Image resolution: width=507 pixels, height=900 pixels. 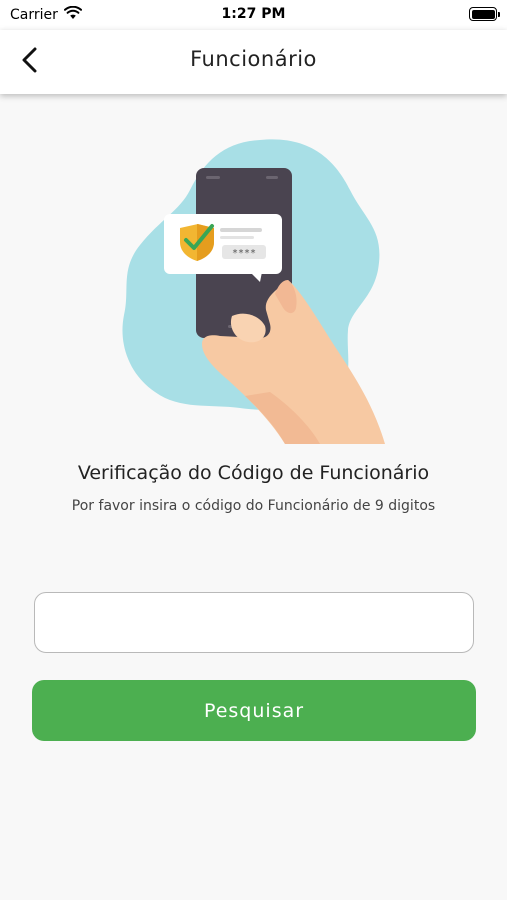 I want to click on status-bar: Carrier 1:27 PM, so click(x=253, y=15).